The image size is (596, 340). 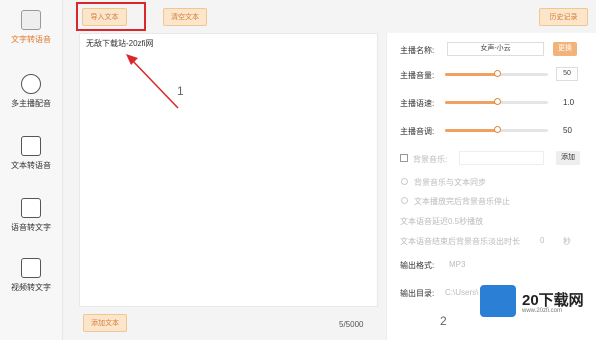 What do you see at coordinates (568, 158) in the screenshot?
I see `add-bgm-button: 添加` at bounding box center [568, 158].